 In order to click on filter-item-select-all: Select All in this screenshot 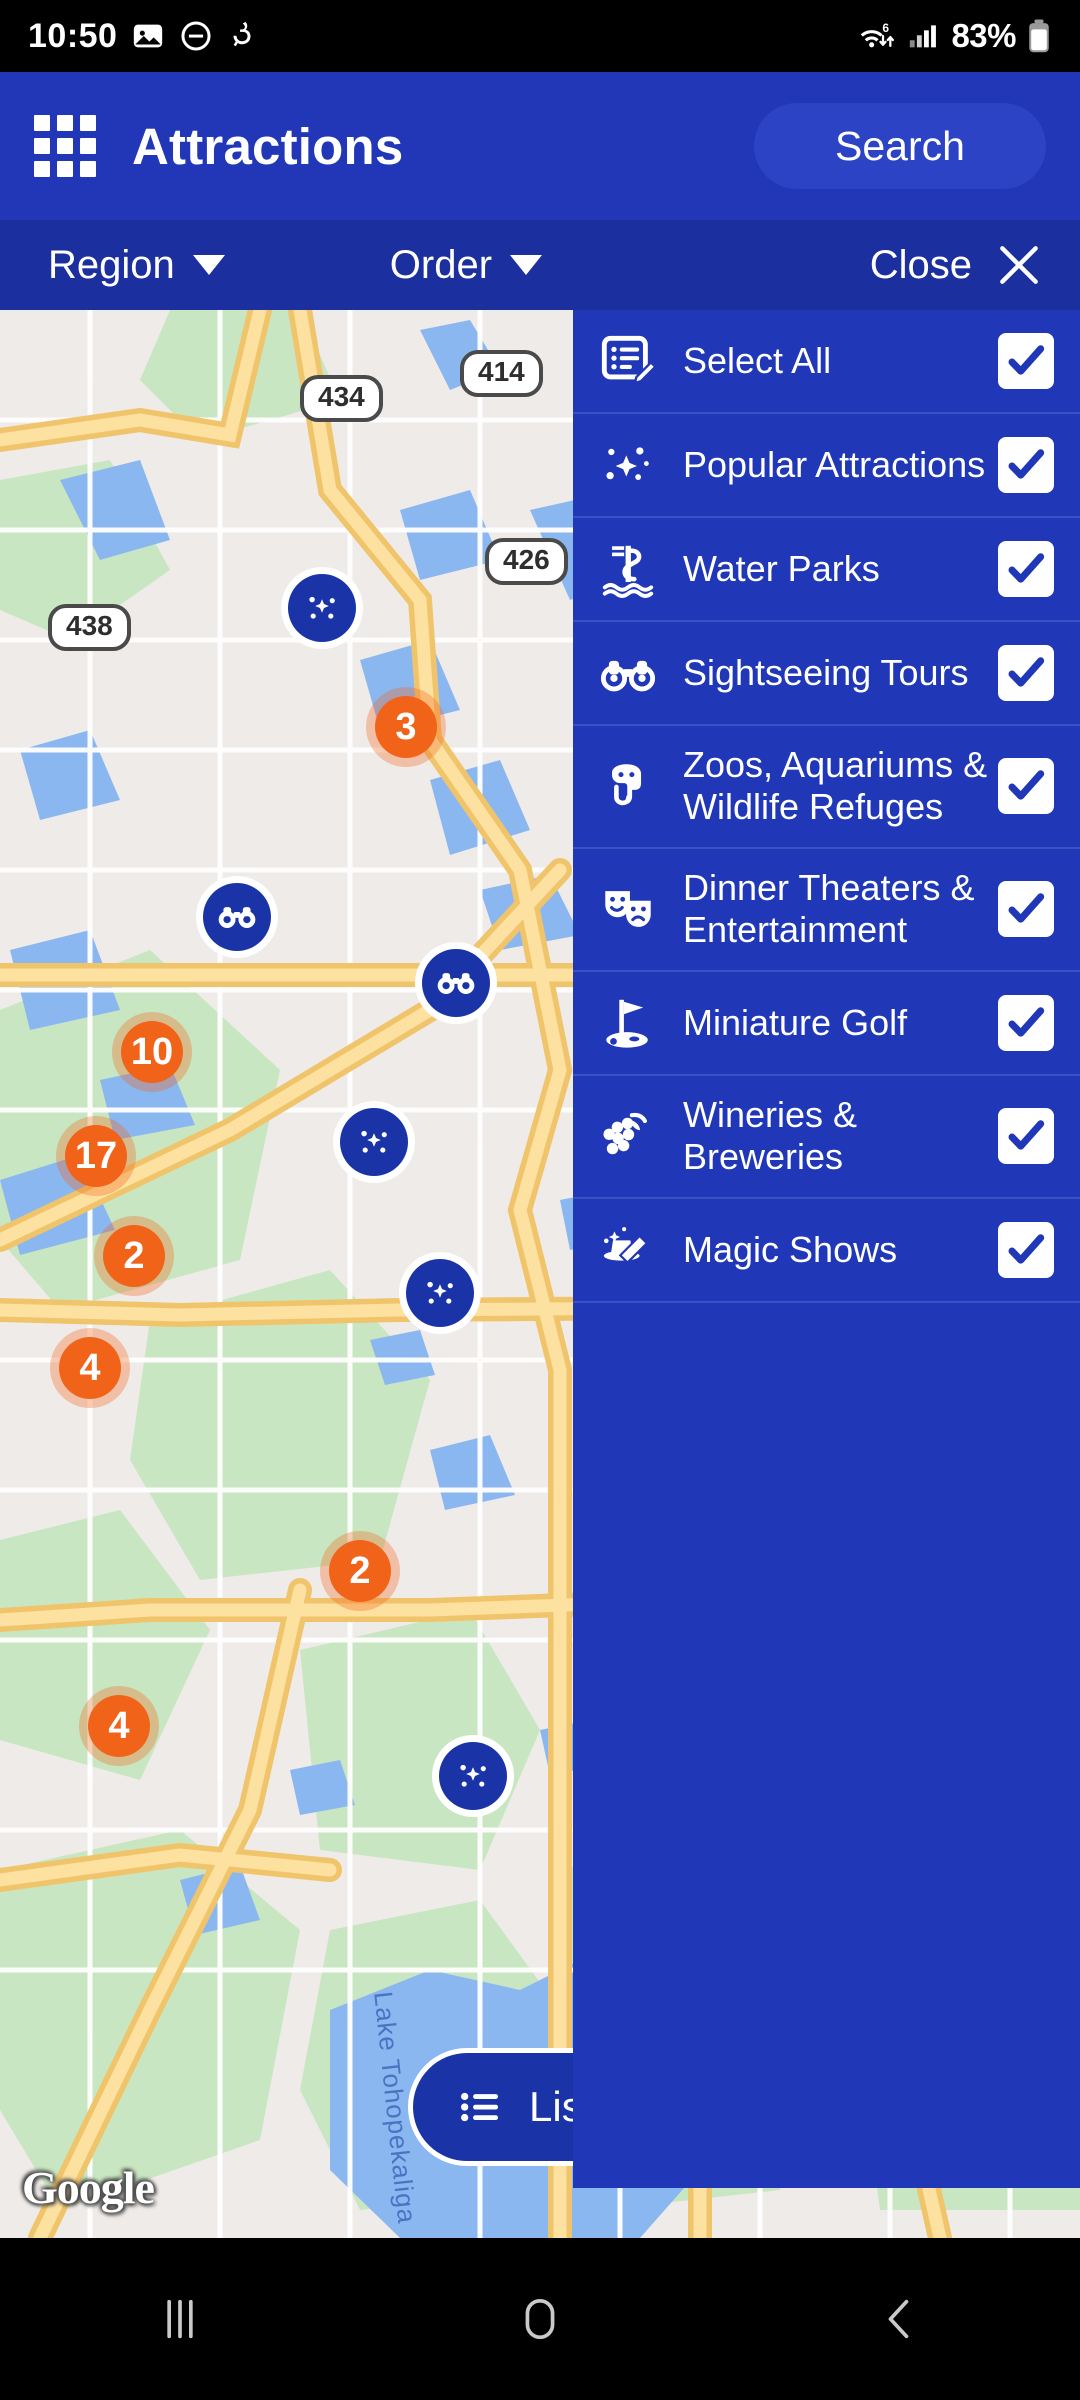, I will do `click(826, 362)`.